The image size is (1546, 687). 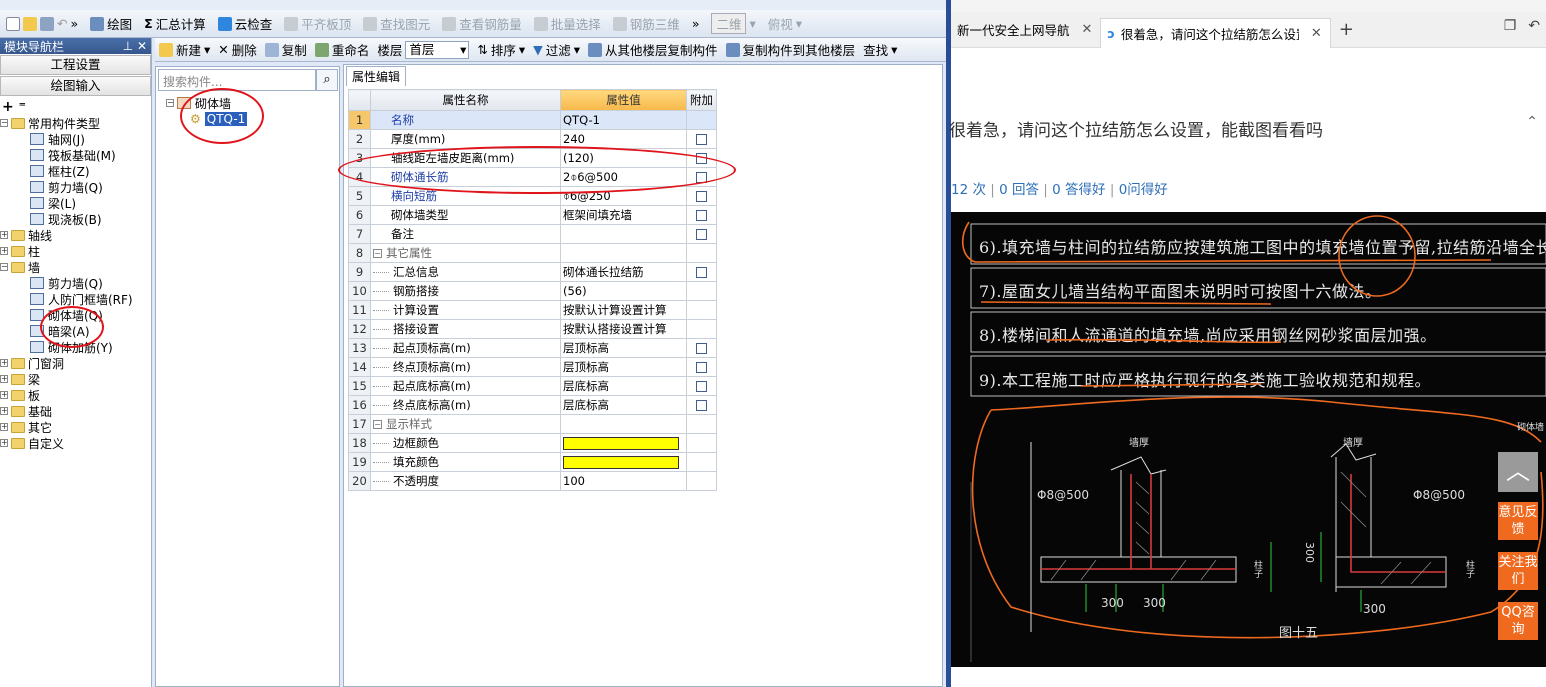 I want to click on nav-tree-item: 梁(L), so click(x=75, y=203).